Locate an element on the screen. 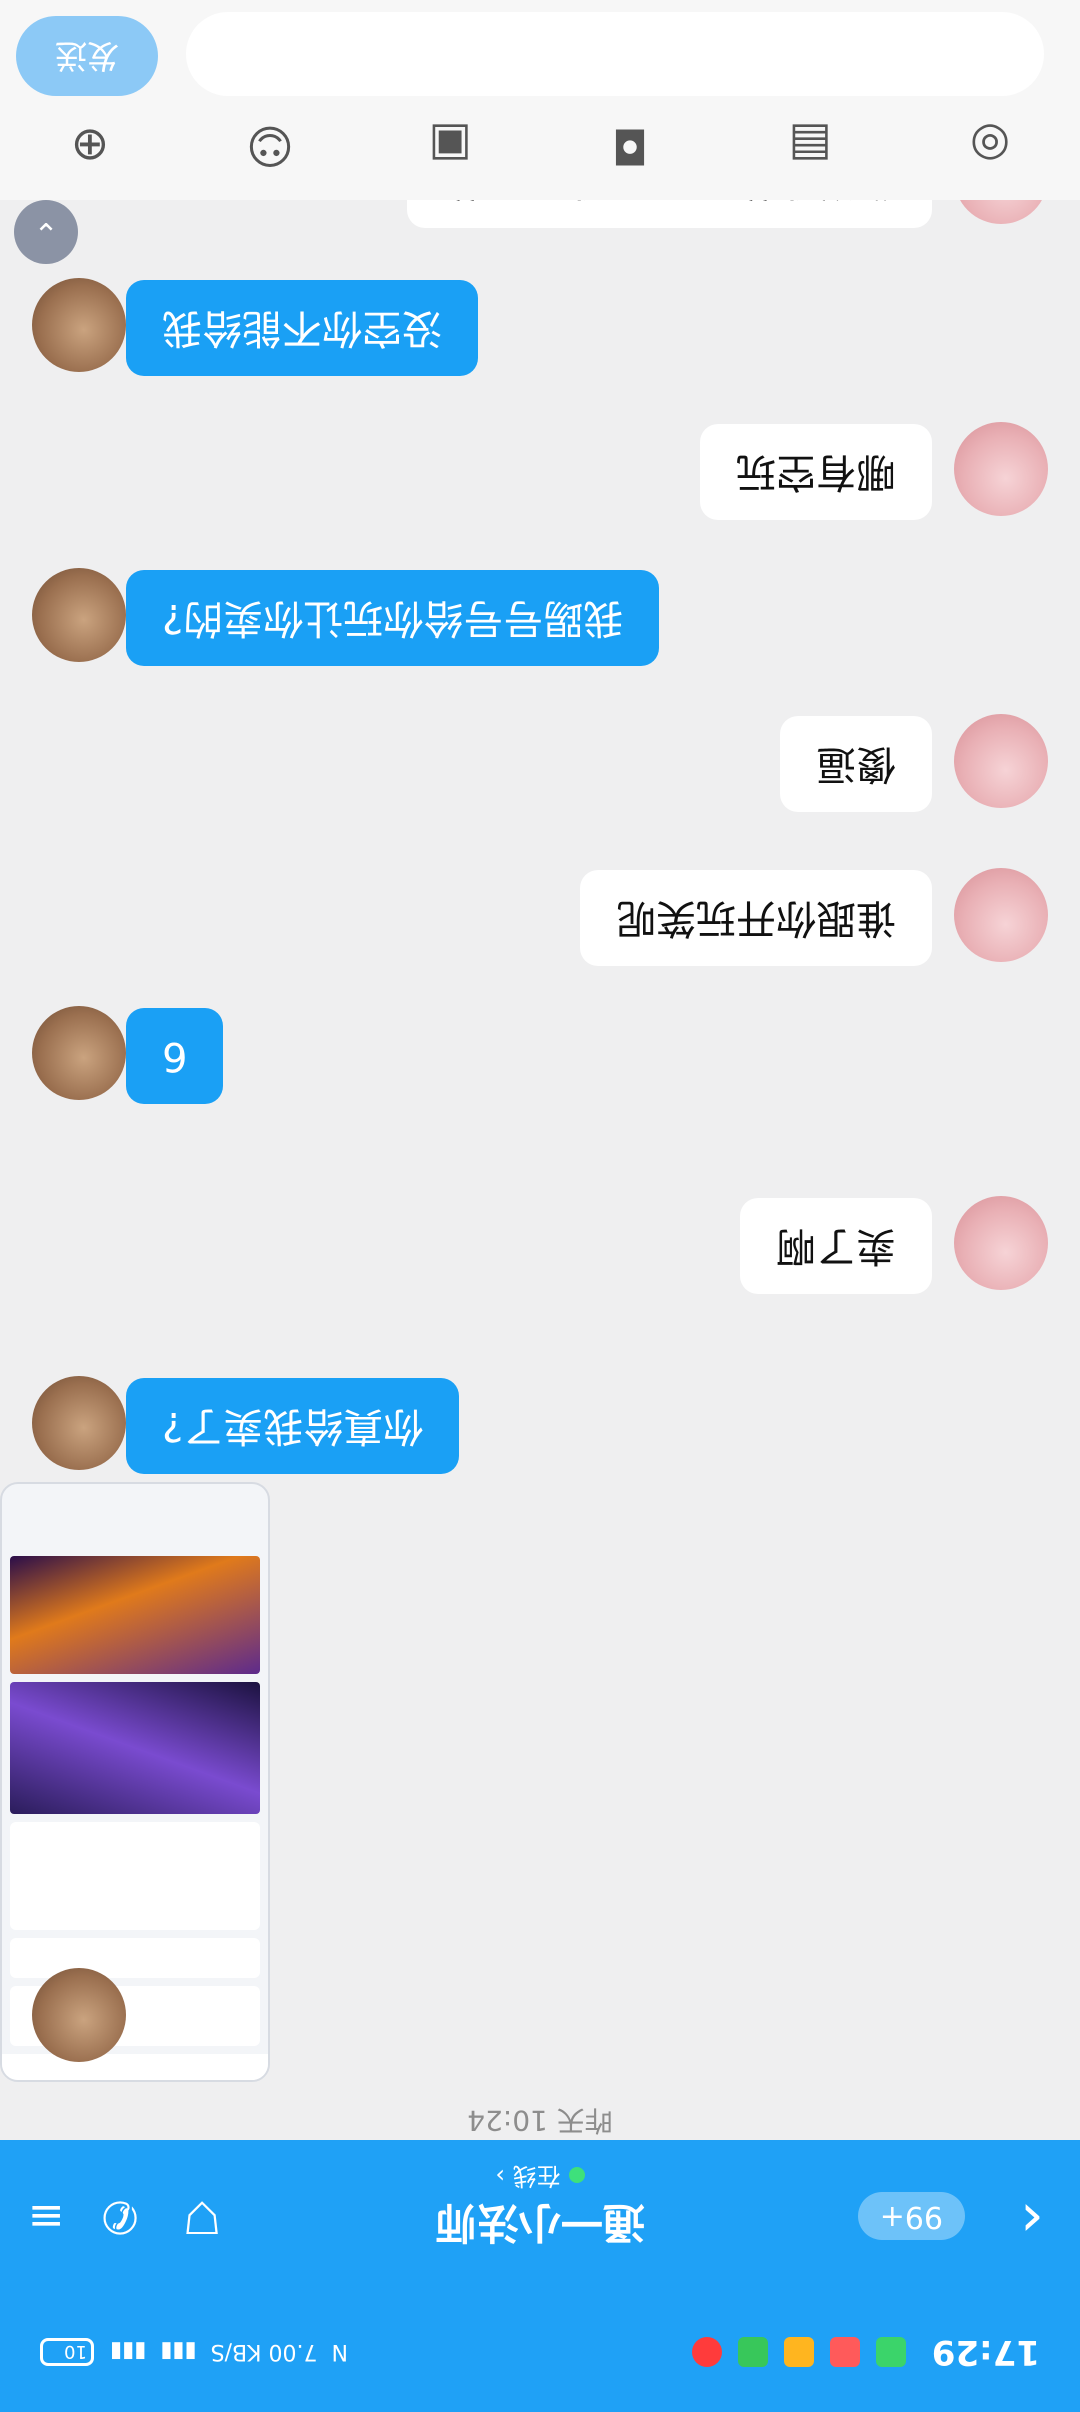  image-icon: ▣ is located at coordinates (450, 146).